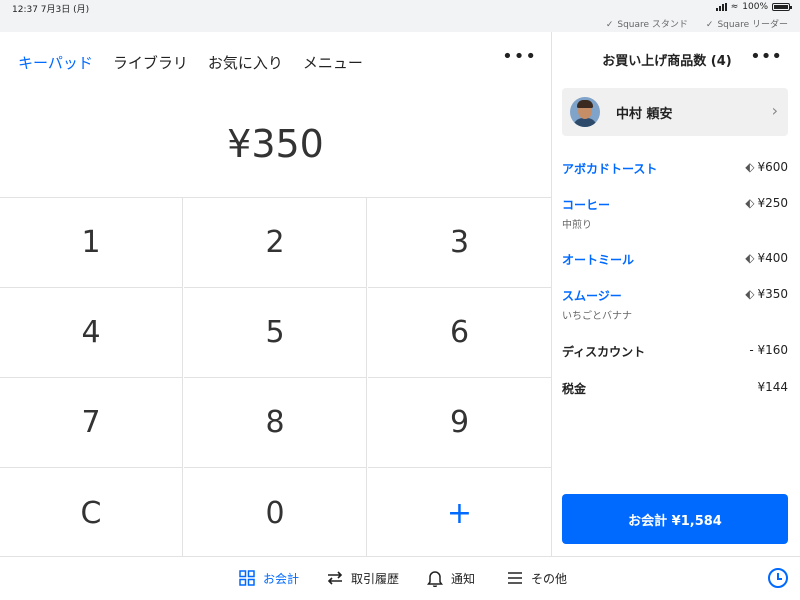  I want to click on tab-menu: メニュー, so click(333, 62).